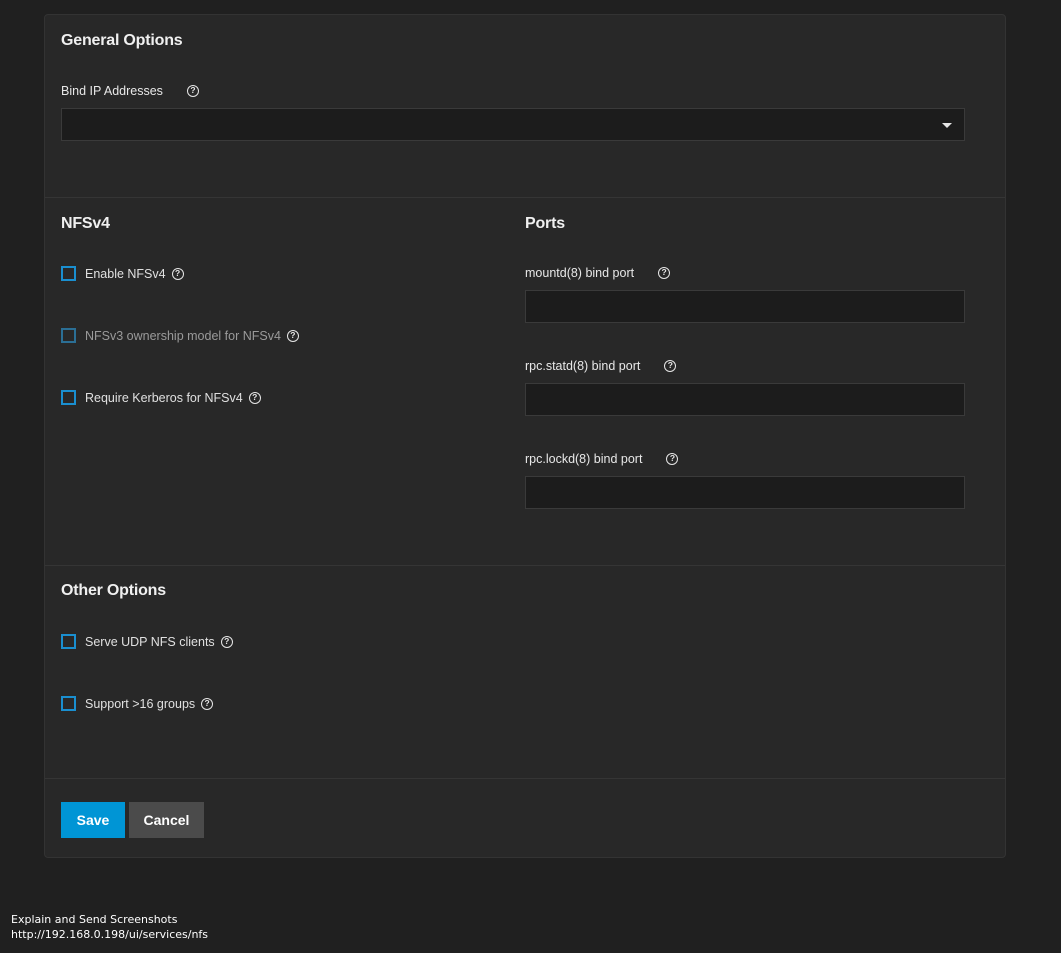 The width and height of the screenshot is (1061, 953). Describe the element at coordinates (113, 590) in the screenshot. I see `other-options-heading: Other Options` at that location.